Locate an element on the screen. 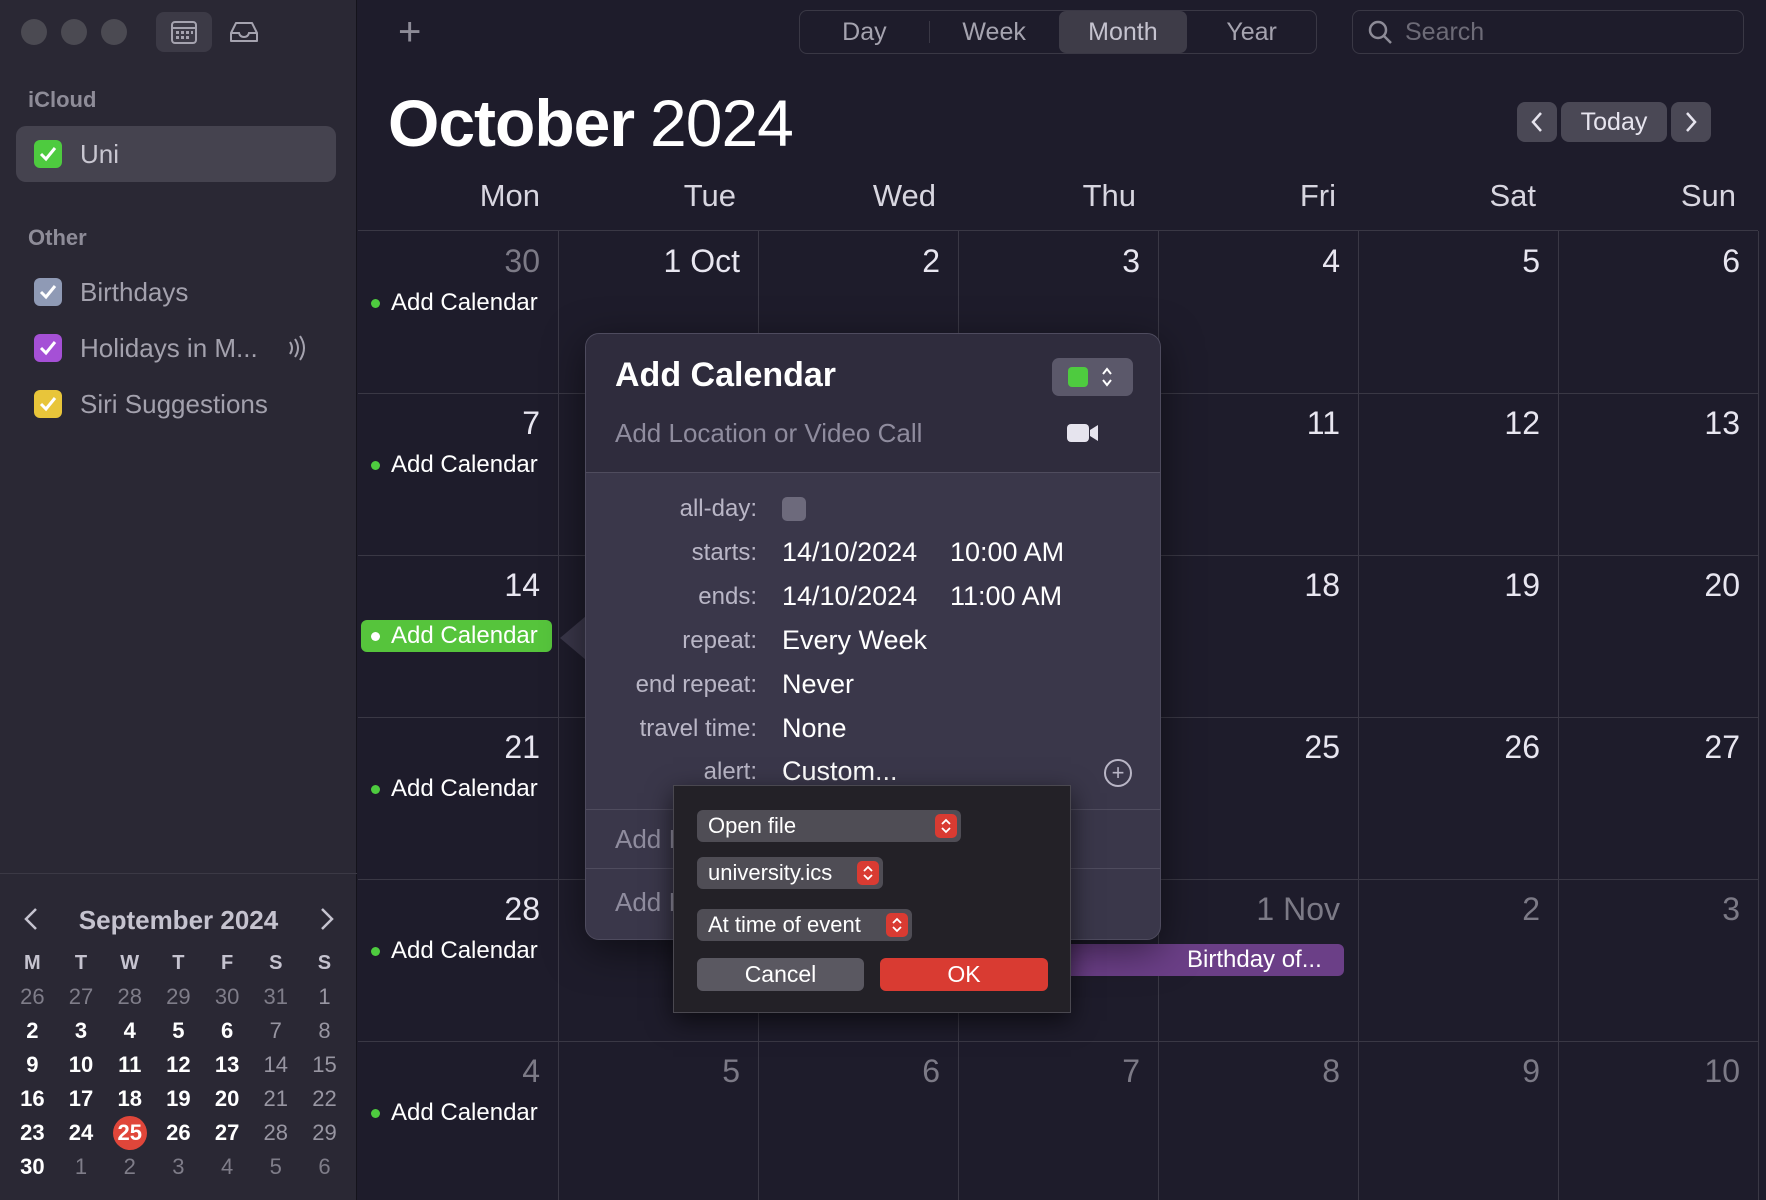  calendar-list-toggle is located at coordinates (184, 32).